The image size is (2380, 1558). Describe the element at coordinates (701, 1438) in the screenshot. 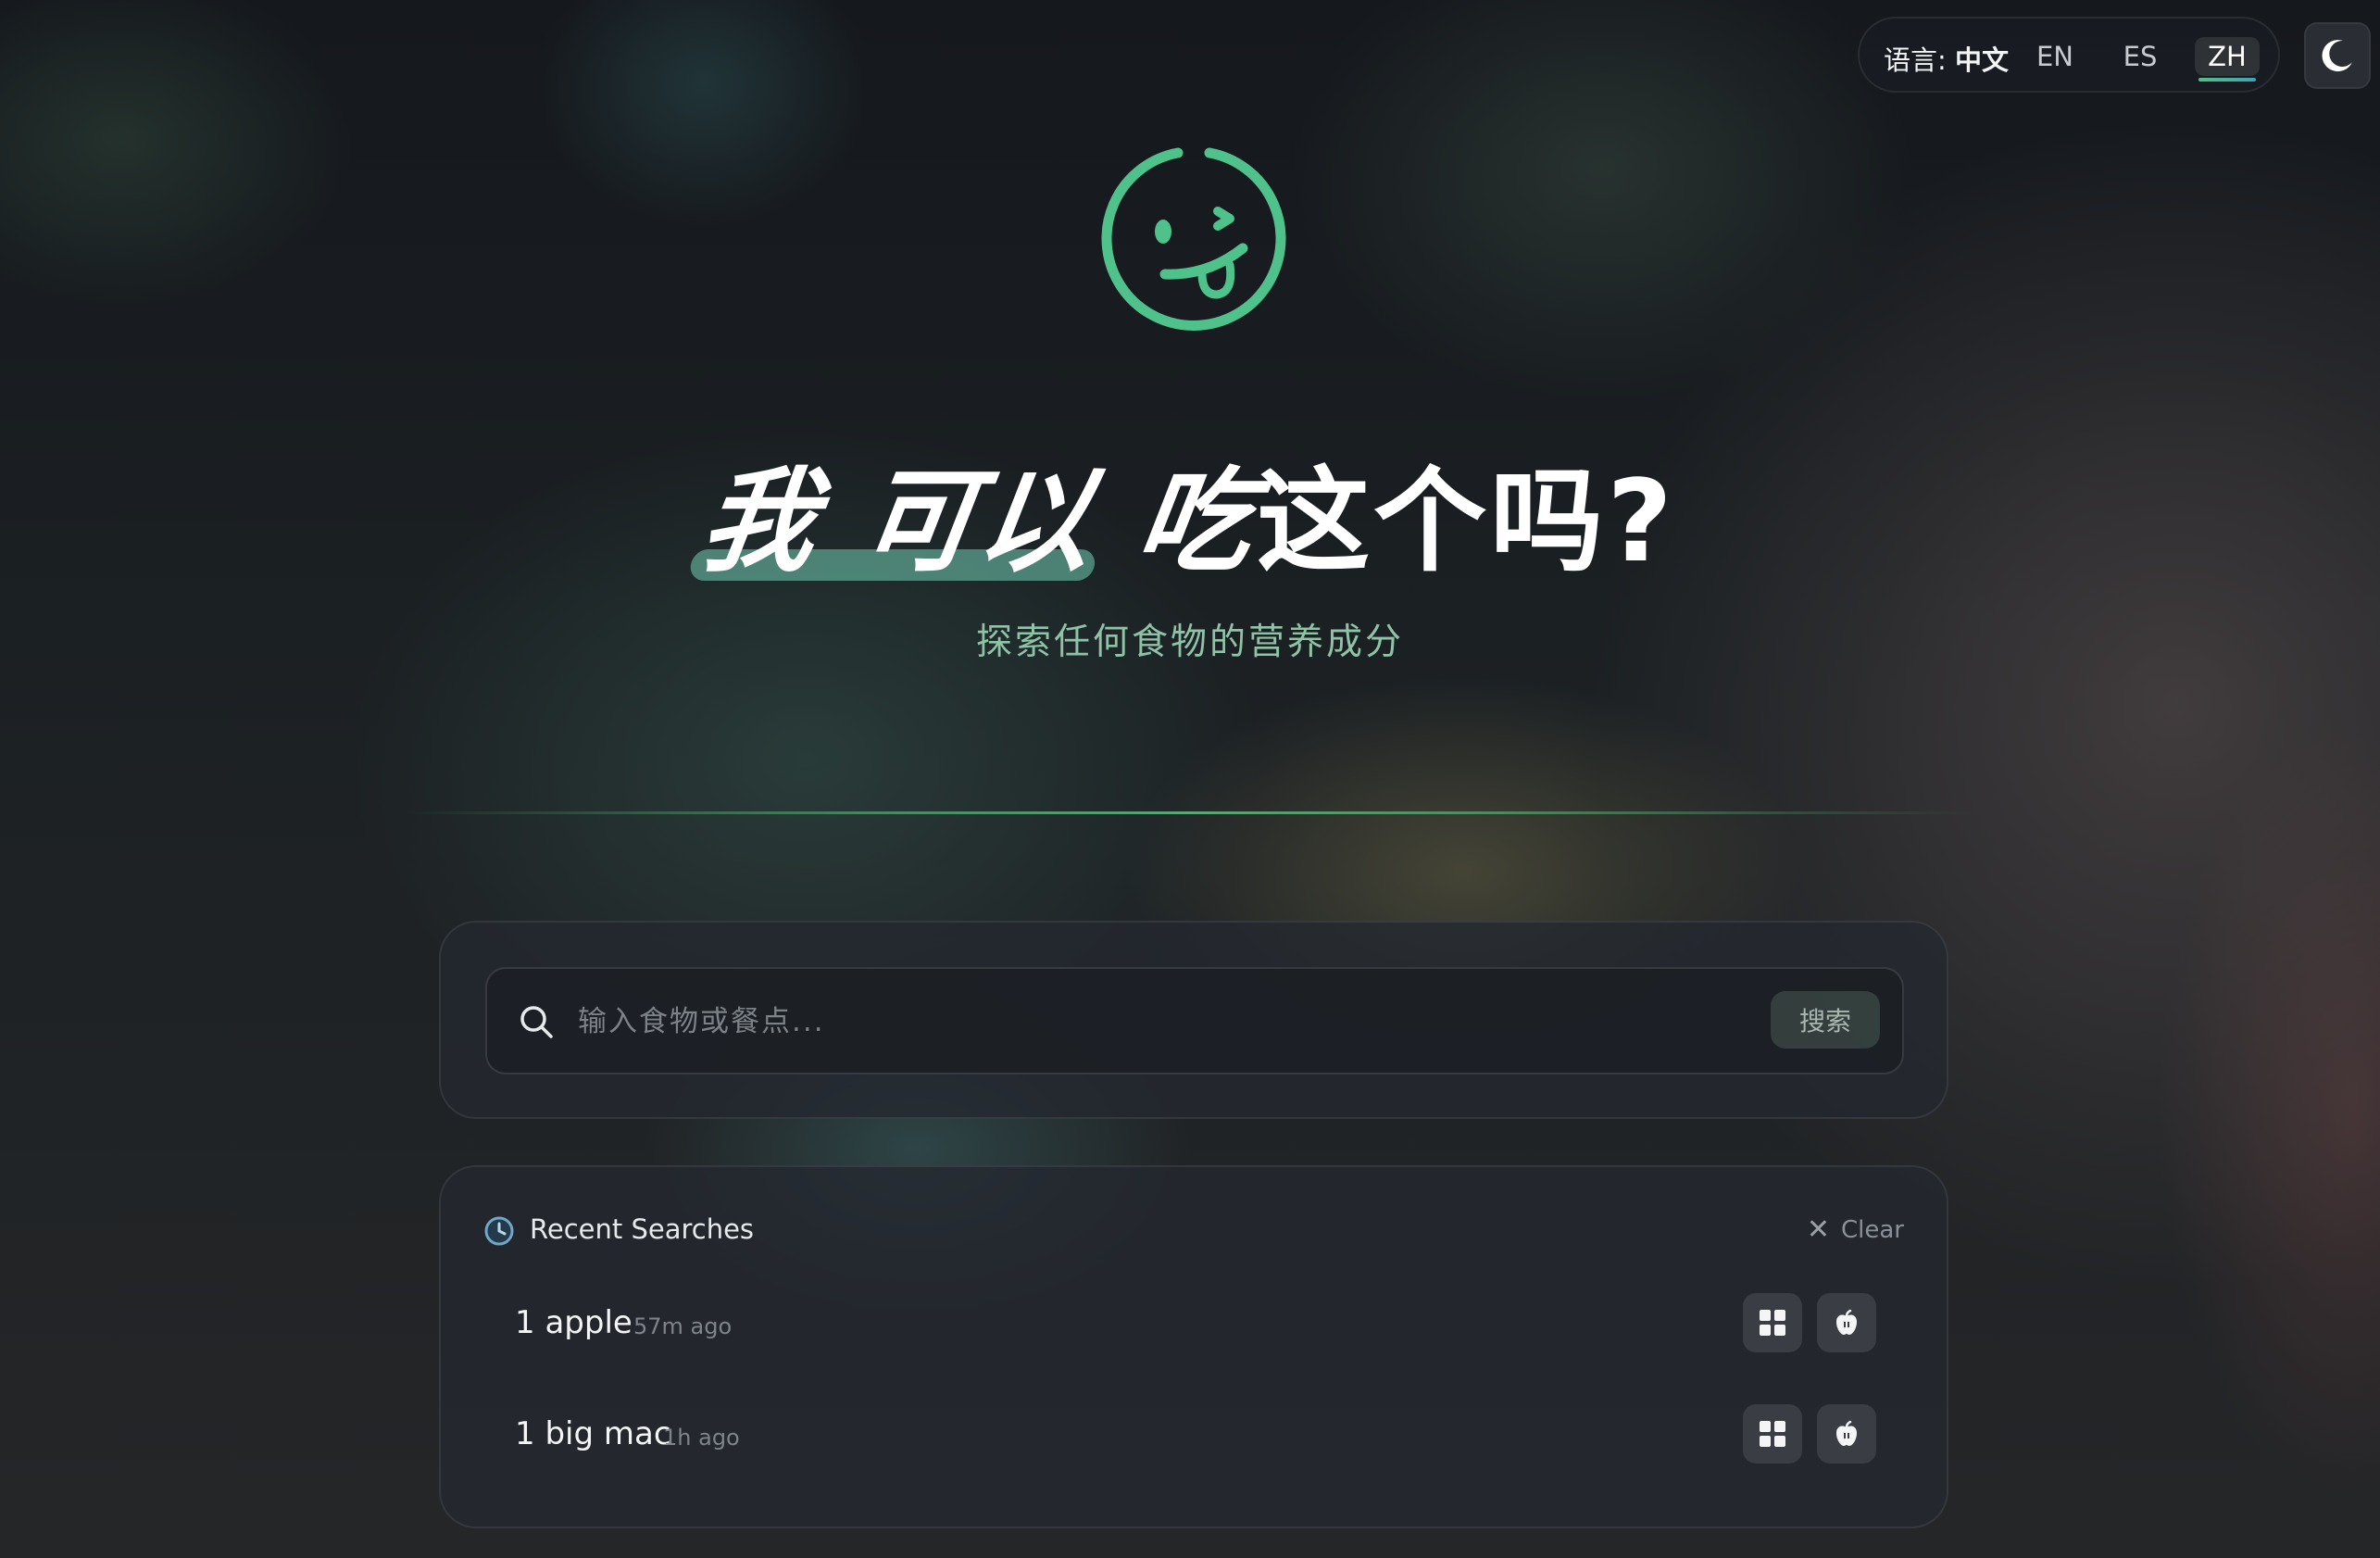

I see `recent-search-time: 1h ago` at that location.